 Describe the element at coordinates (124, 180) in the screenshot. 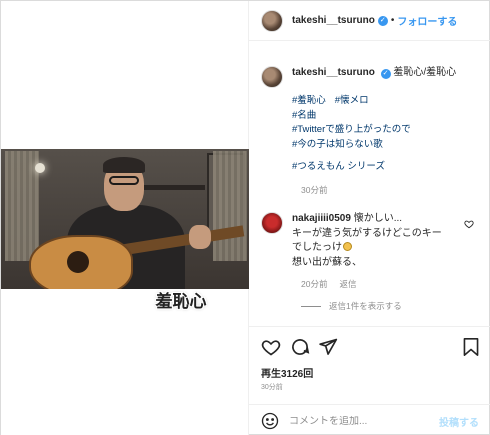

I see `video-person-glasses` at that location.